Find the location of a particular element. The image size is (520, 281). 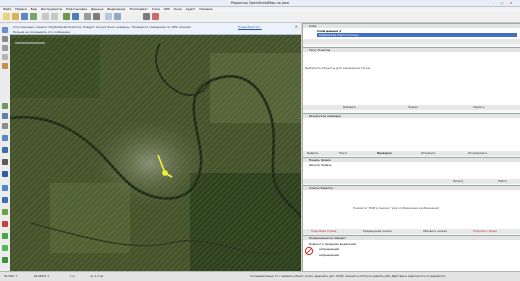

restriction-row-1: запрещающий is located at coordinates (329, 249).